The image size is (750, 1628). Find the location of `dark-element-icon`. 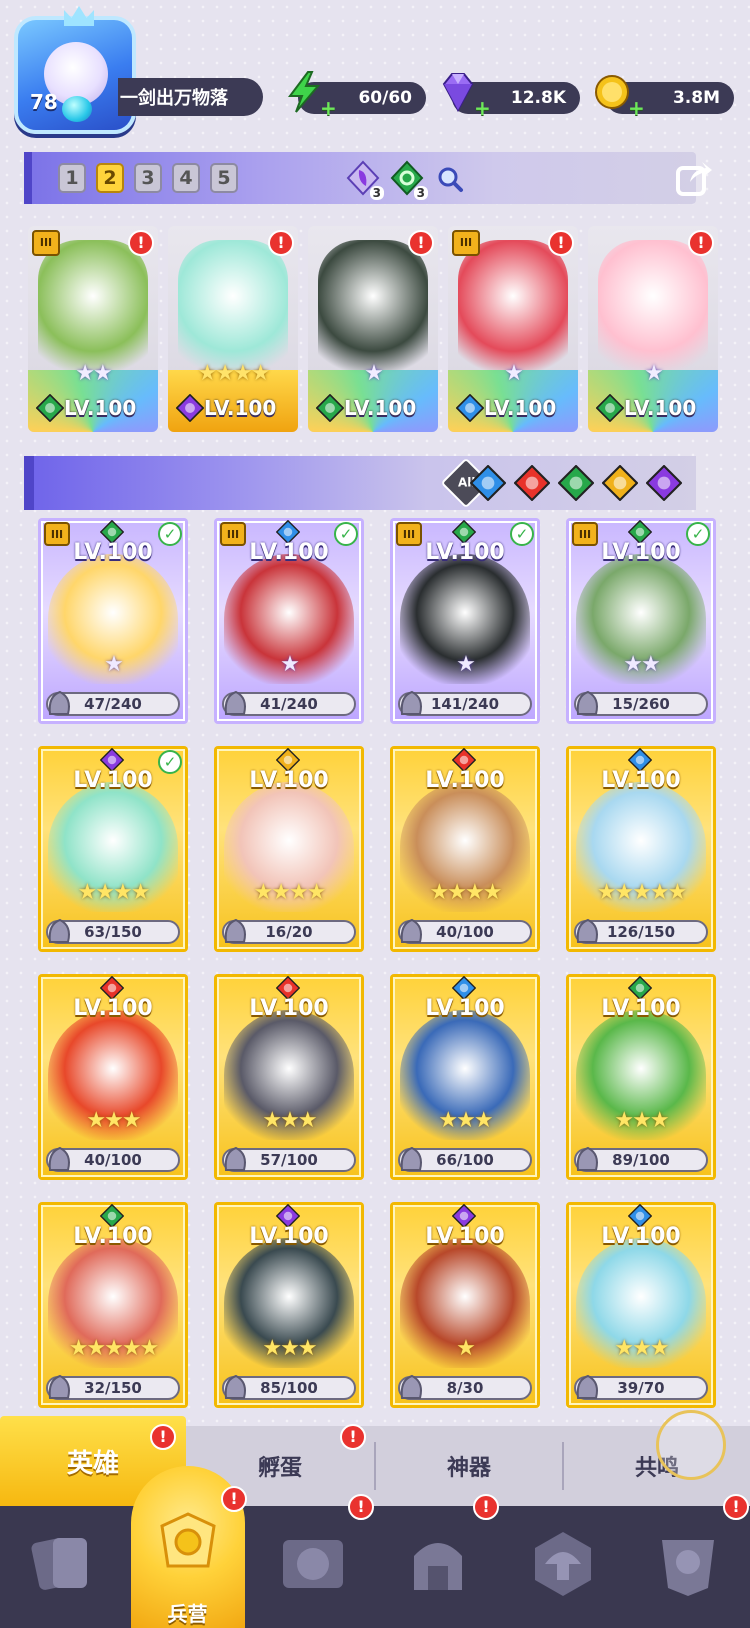

dark-element-icon is located at coordinates (190, 408).